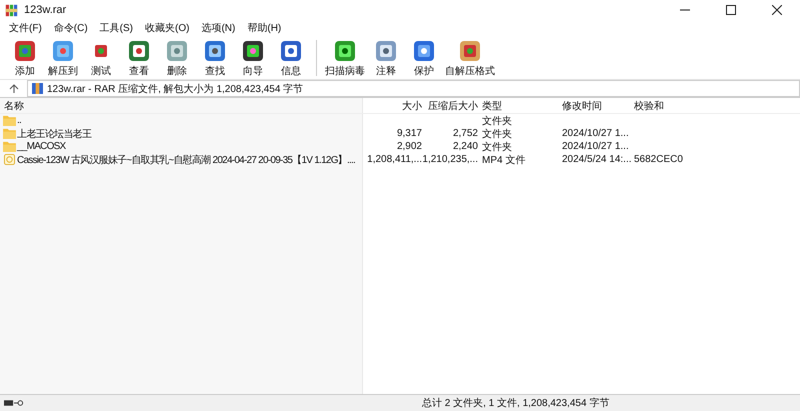  What do you see at coordinates (181, 105) in the screenshot?
I see `column-header: 名称` at bounding box center [181, 105].